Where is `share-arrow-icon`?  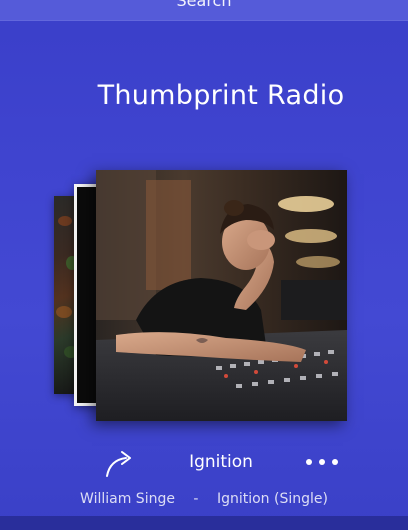 share-arrow-icon is located at coordinates (121, 463).